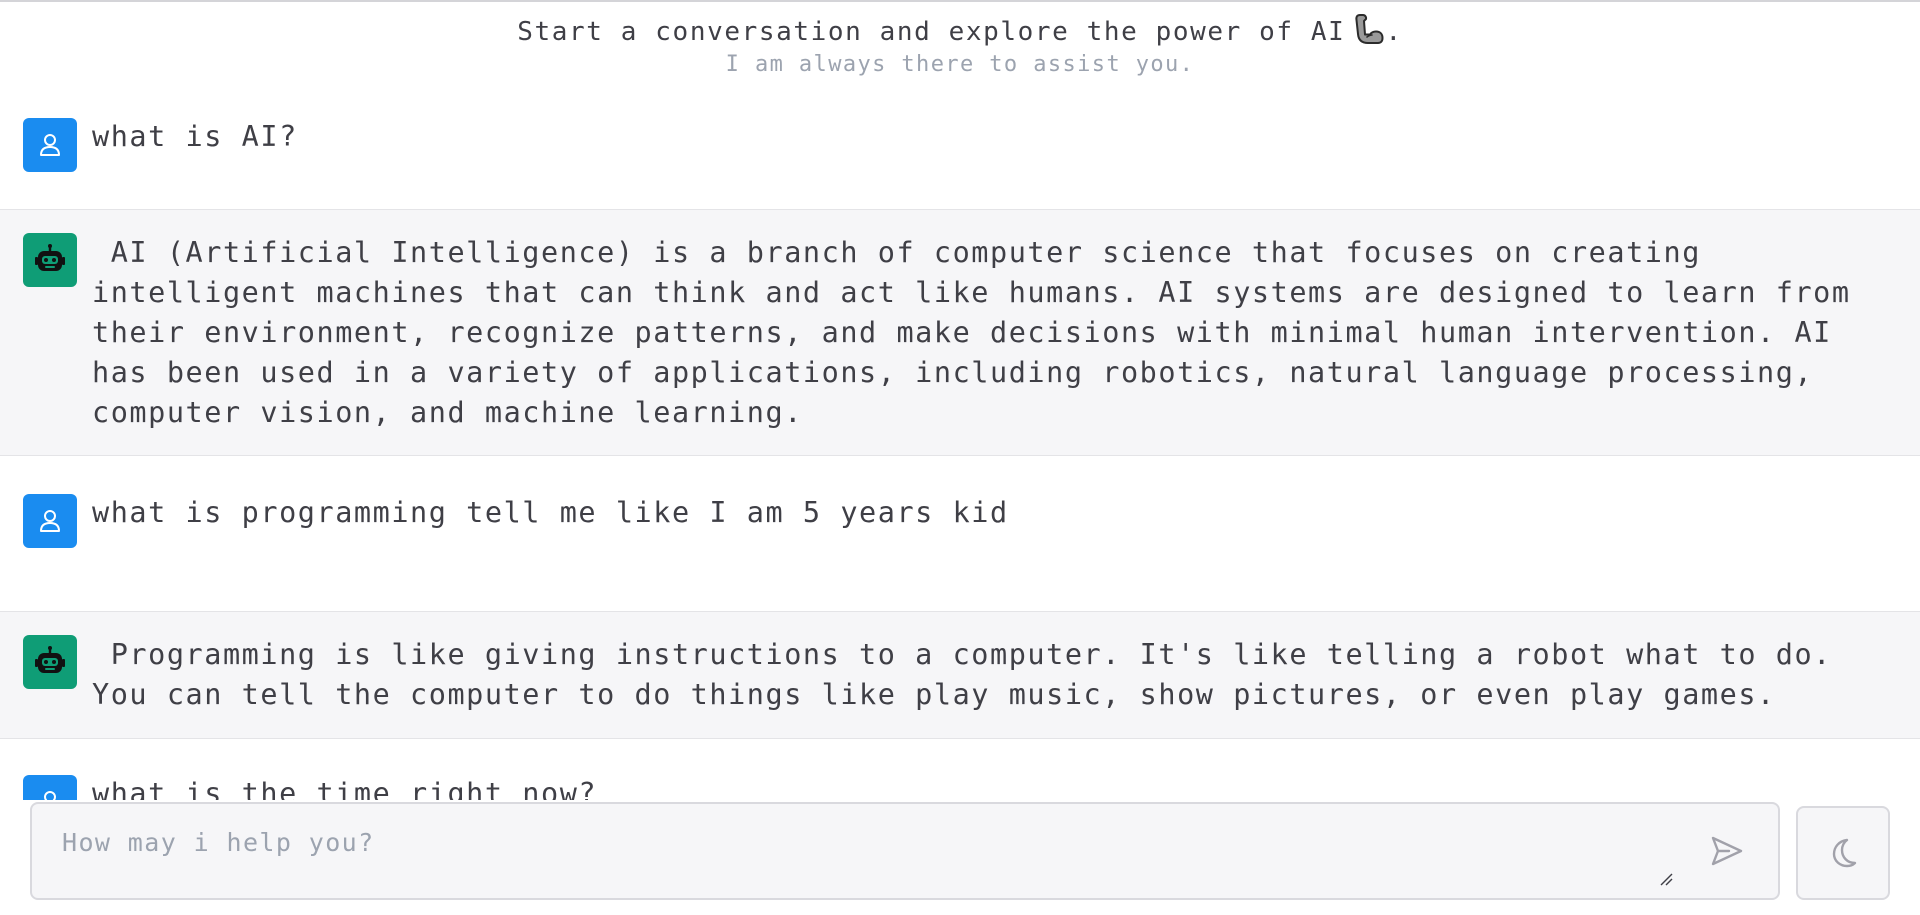 The width and height of the screenshot is (1920, 915). Describe the element at coordinates (960, 64) in the screenshot. I see `welcome-subtitle: I am always there to assist you.` at that location.